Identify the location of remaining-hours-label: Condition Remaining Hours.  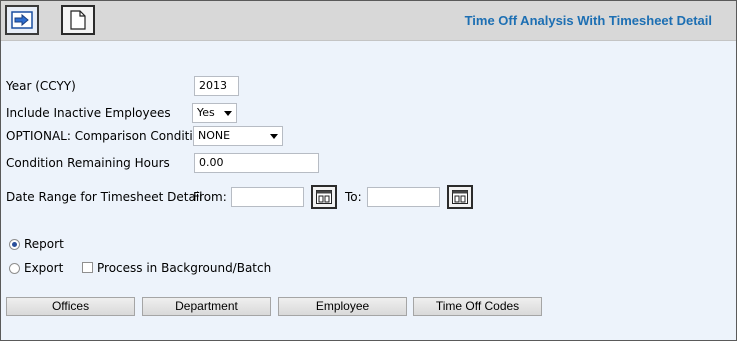
(88, 163).